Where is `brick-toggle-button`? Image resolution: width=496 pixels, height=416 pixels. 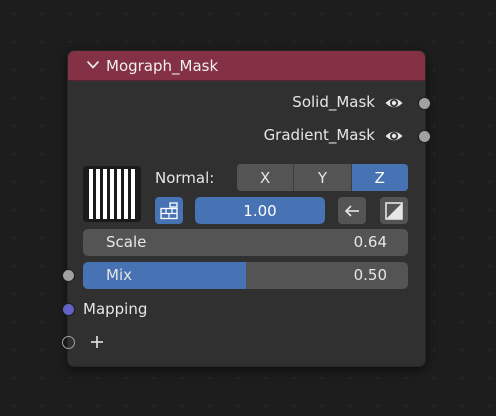 brick-toggle-button is located at coordinates (169, 210).